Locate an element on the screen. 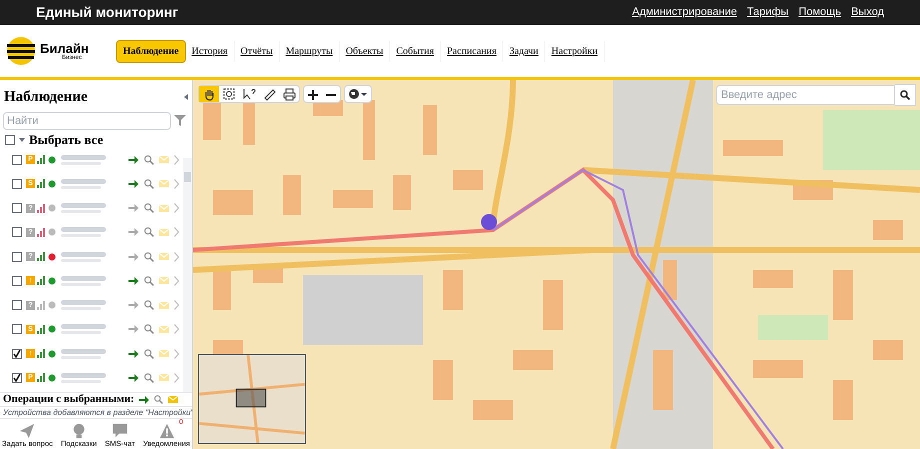 The height and width of the screenshot is (449, 920). info-note: Устройства добавляются в разделе "Настройки" is located at coordinates (96, 412).